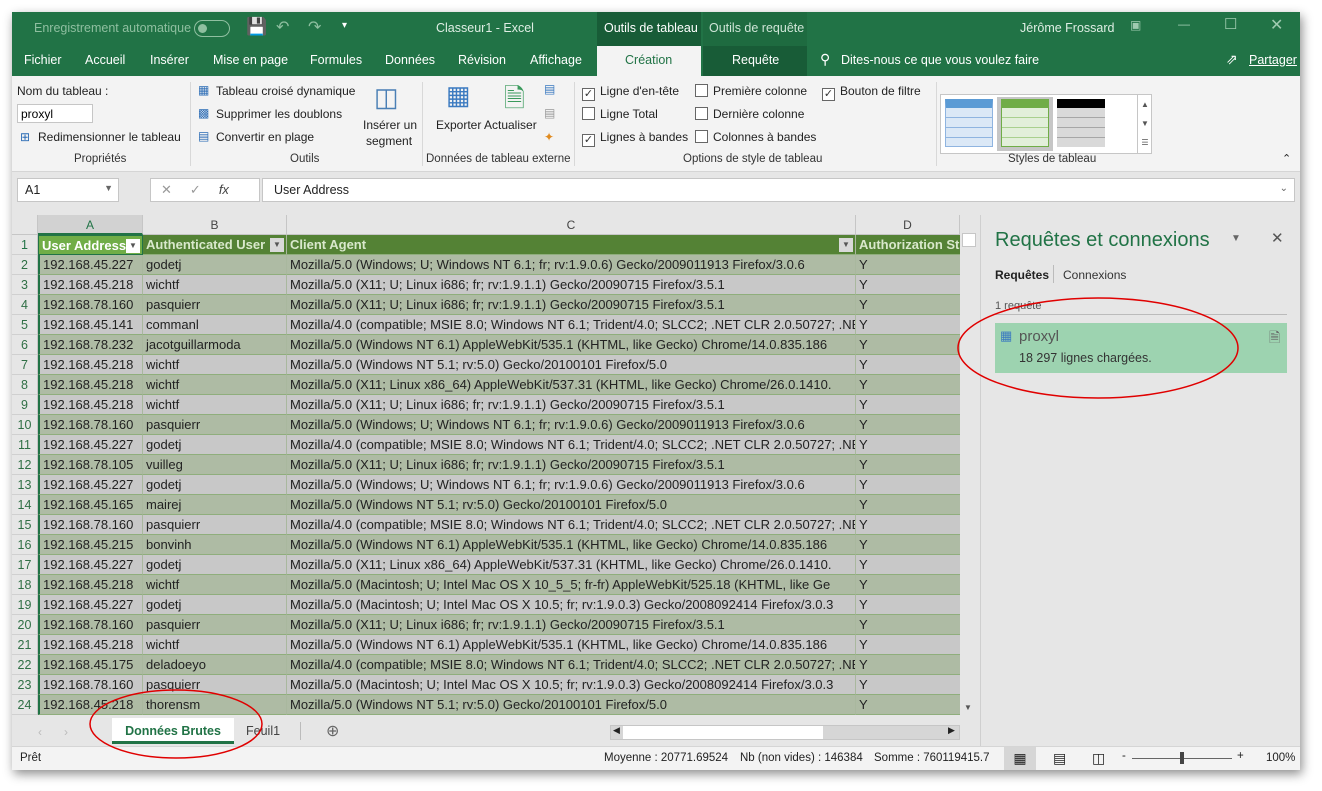 This screenshot has height=791, width=1322. Describe the element at coordinates (25, 265) in the screenshot. I see `row-header: 2` at that location.